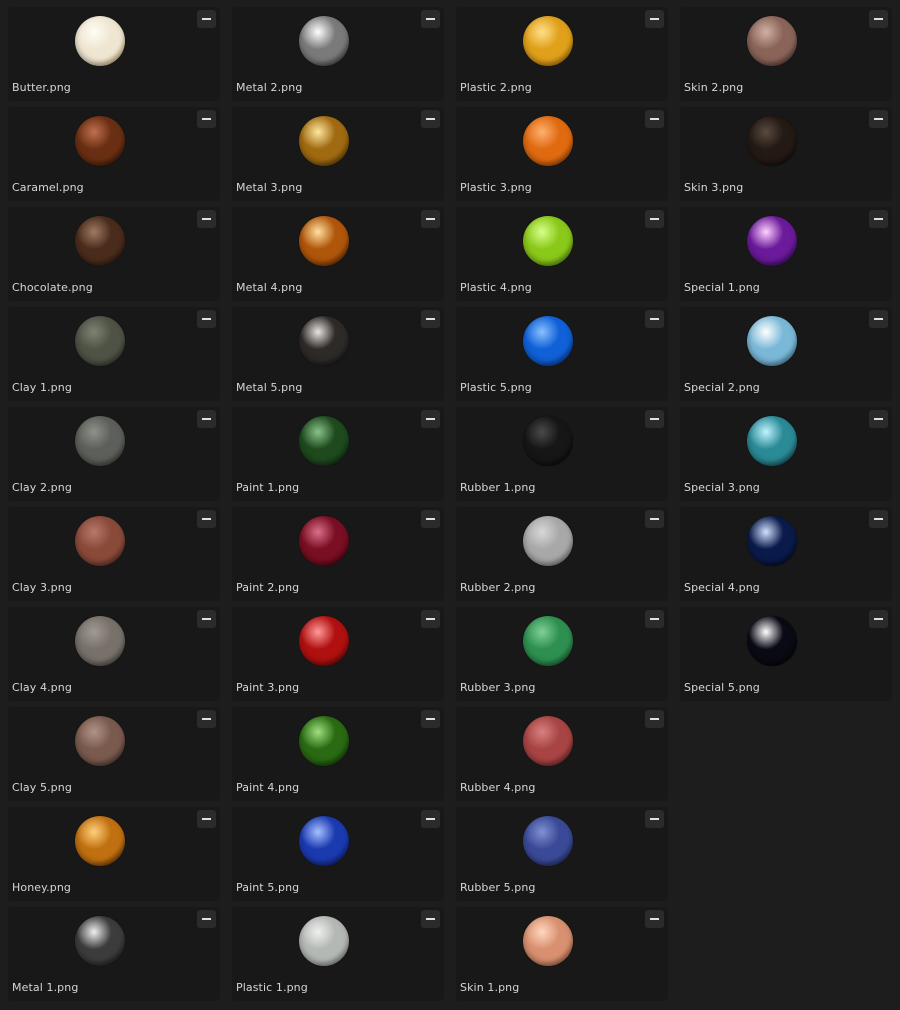 This screenshot has height=1010, width=900. I want to click on material-tile: Clay 3.png, so click(114, 554).